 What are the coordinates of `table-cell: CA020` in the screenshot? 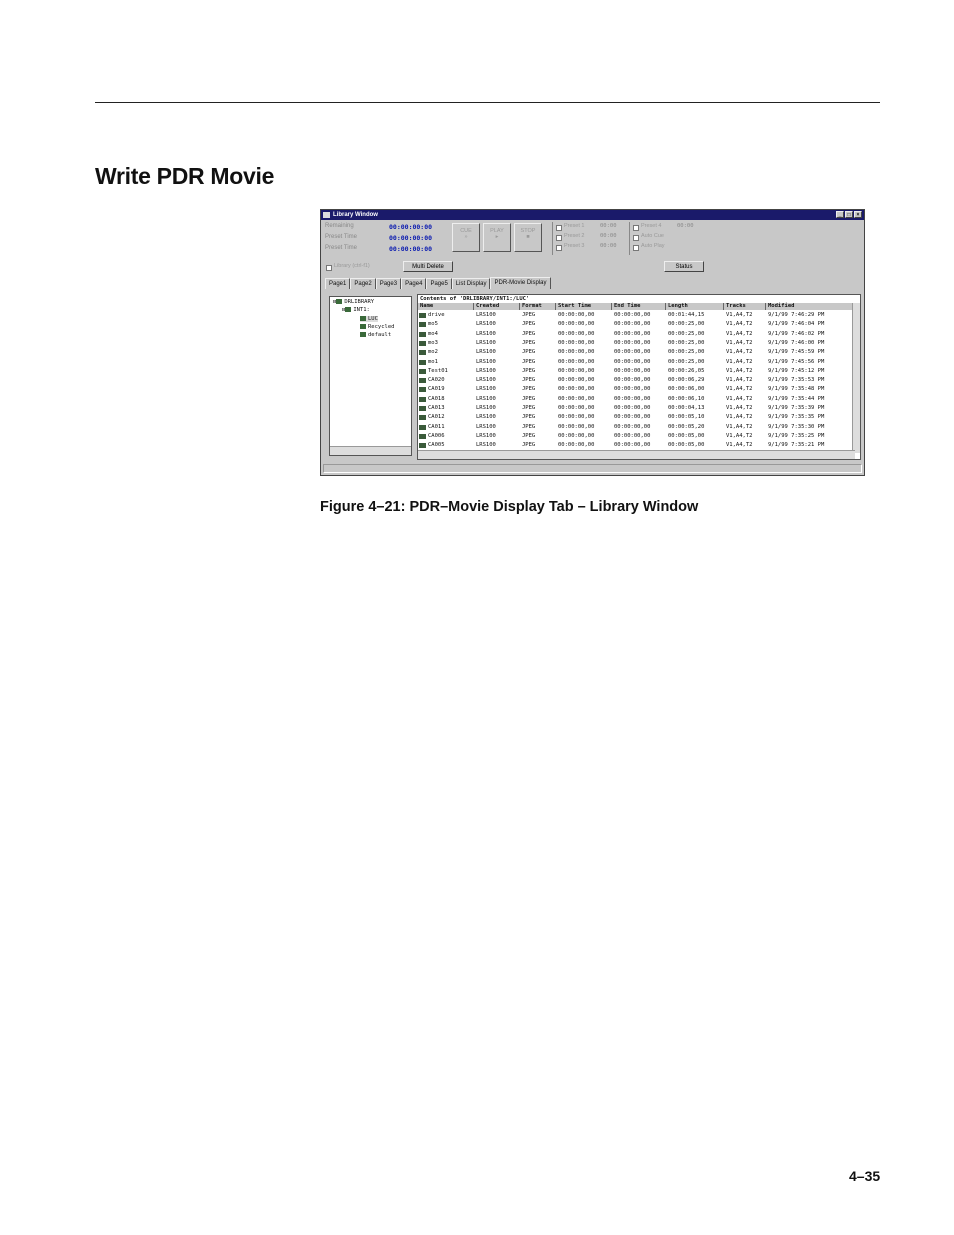 It's located at (436, 380).